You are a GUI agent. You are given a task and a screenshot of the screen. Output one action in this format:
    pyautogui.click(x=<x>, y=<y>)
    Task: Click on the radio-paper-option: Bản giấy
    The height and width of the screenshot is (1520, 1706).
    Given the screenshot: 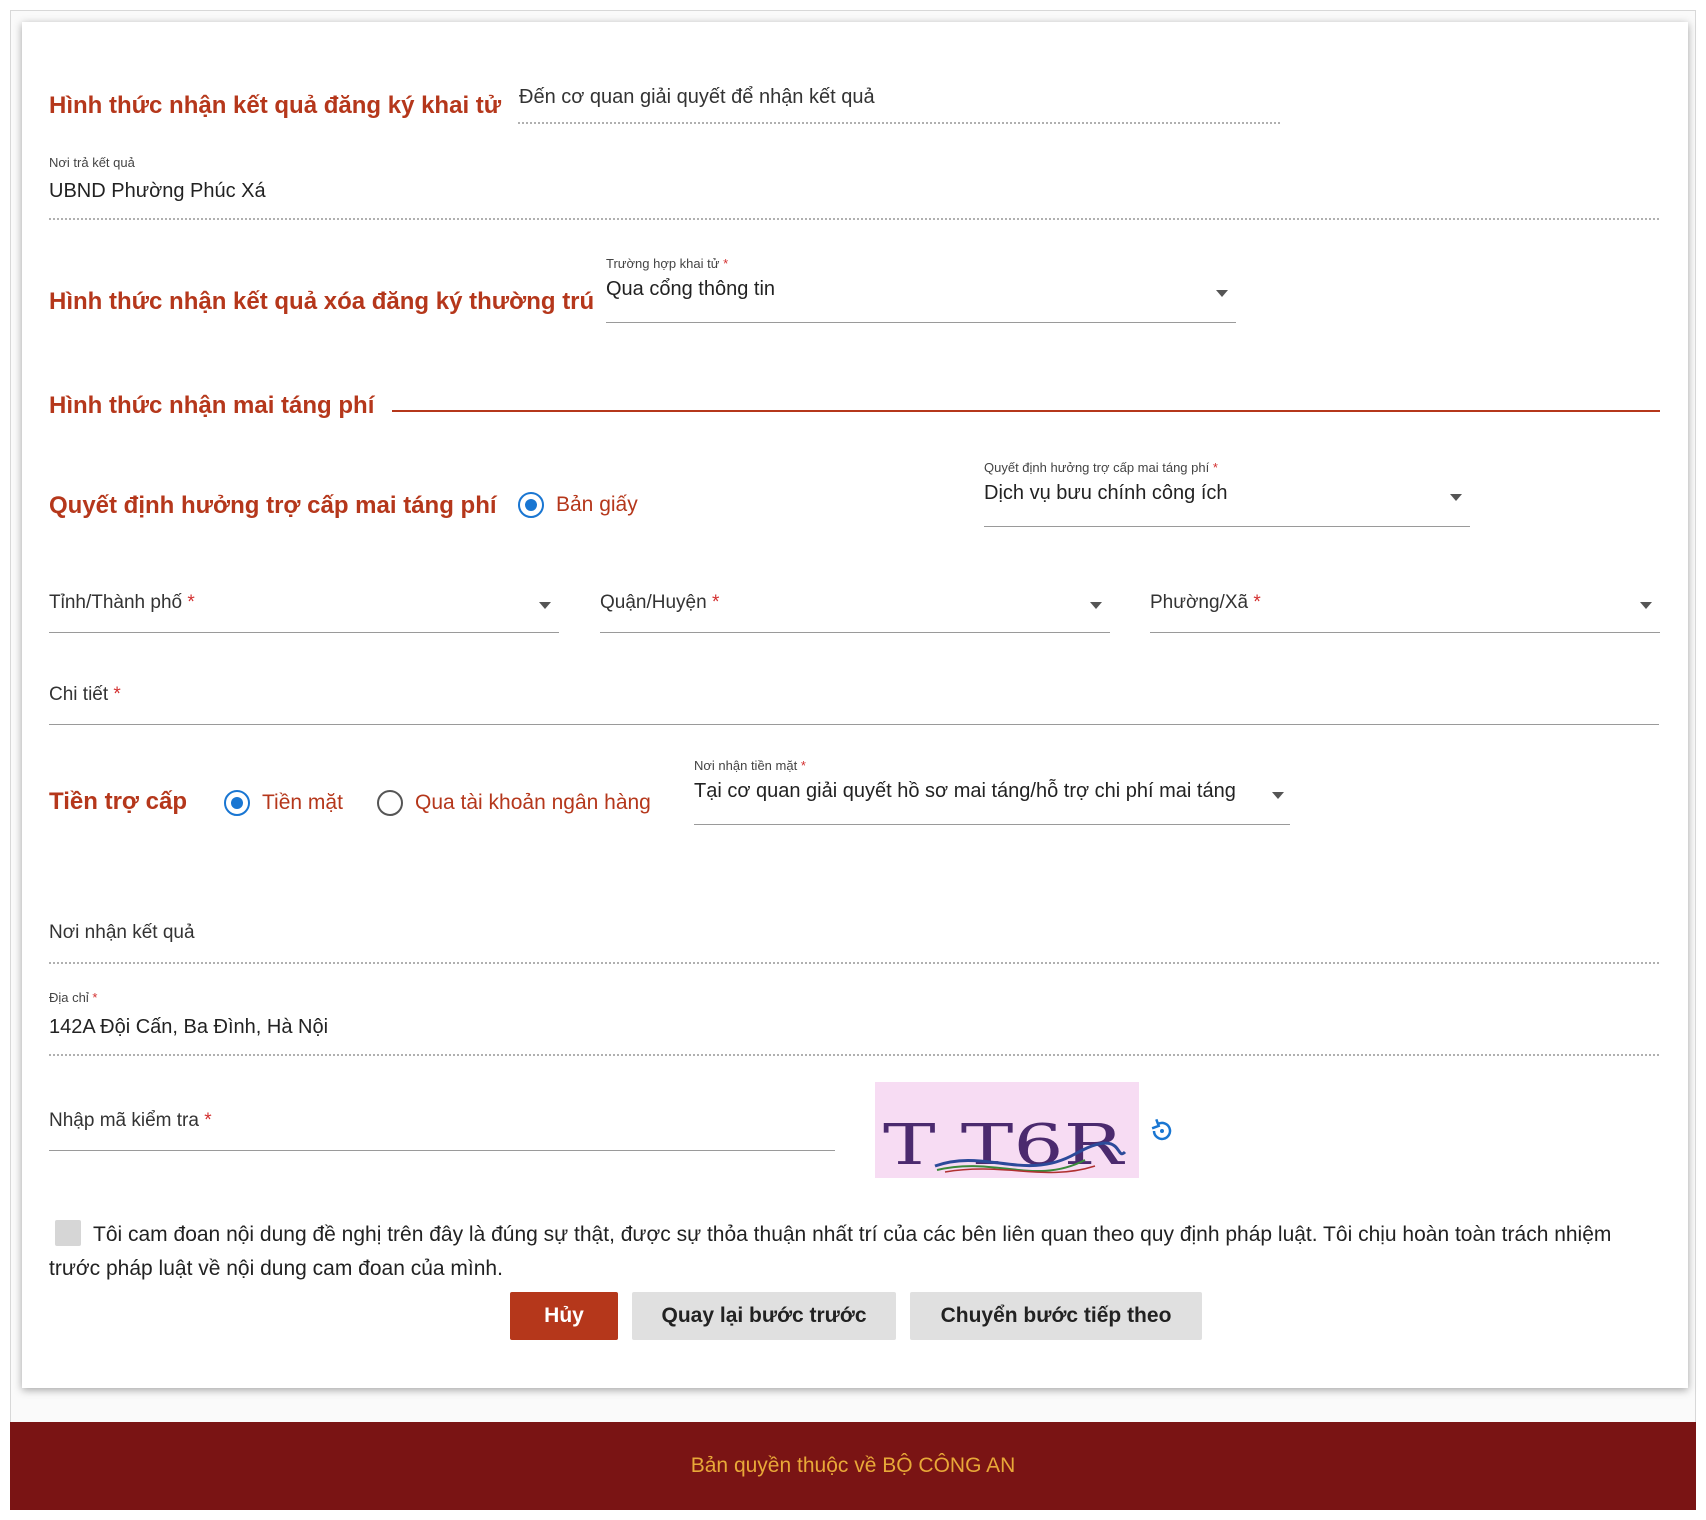 What is the action you would take?
    pyautogui.click(x=588, y=507)
    